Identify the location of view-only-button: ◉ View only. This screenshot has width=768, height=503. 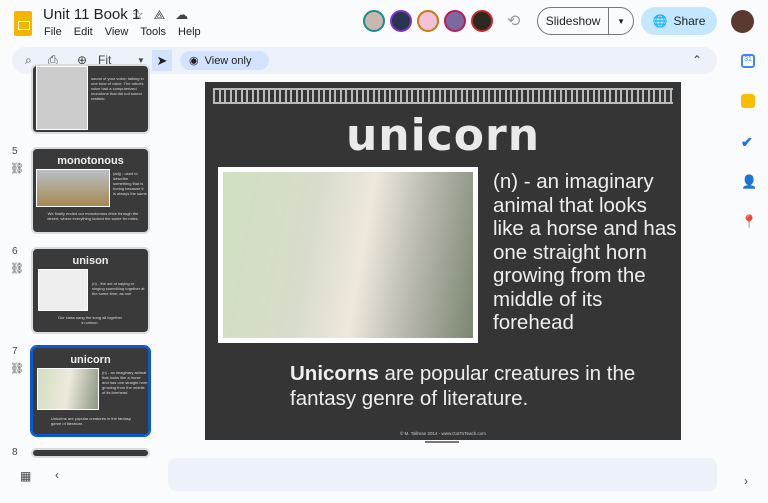
(224, 60).